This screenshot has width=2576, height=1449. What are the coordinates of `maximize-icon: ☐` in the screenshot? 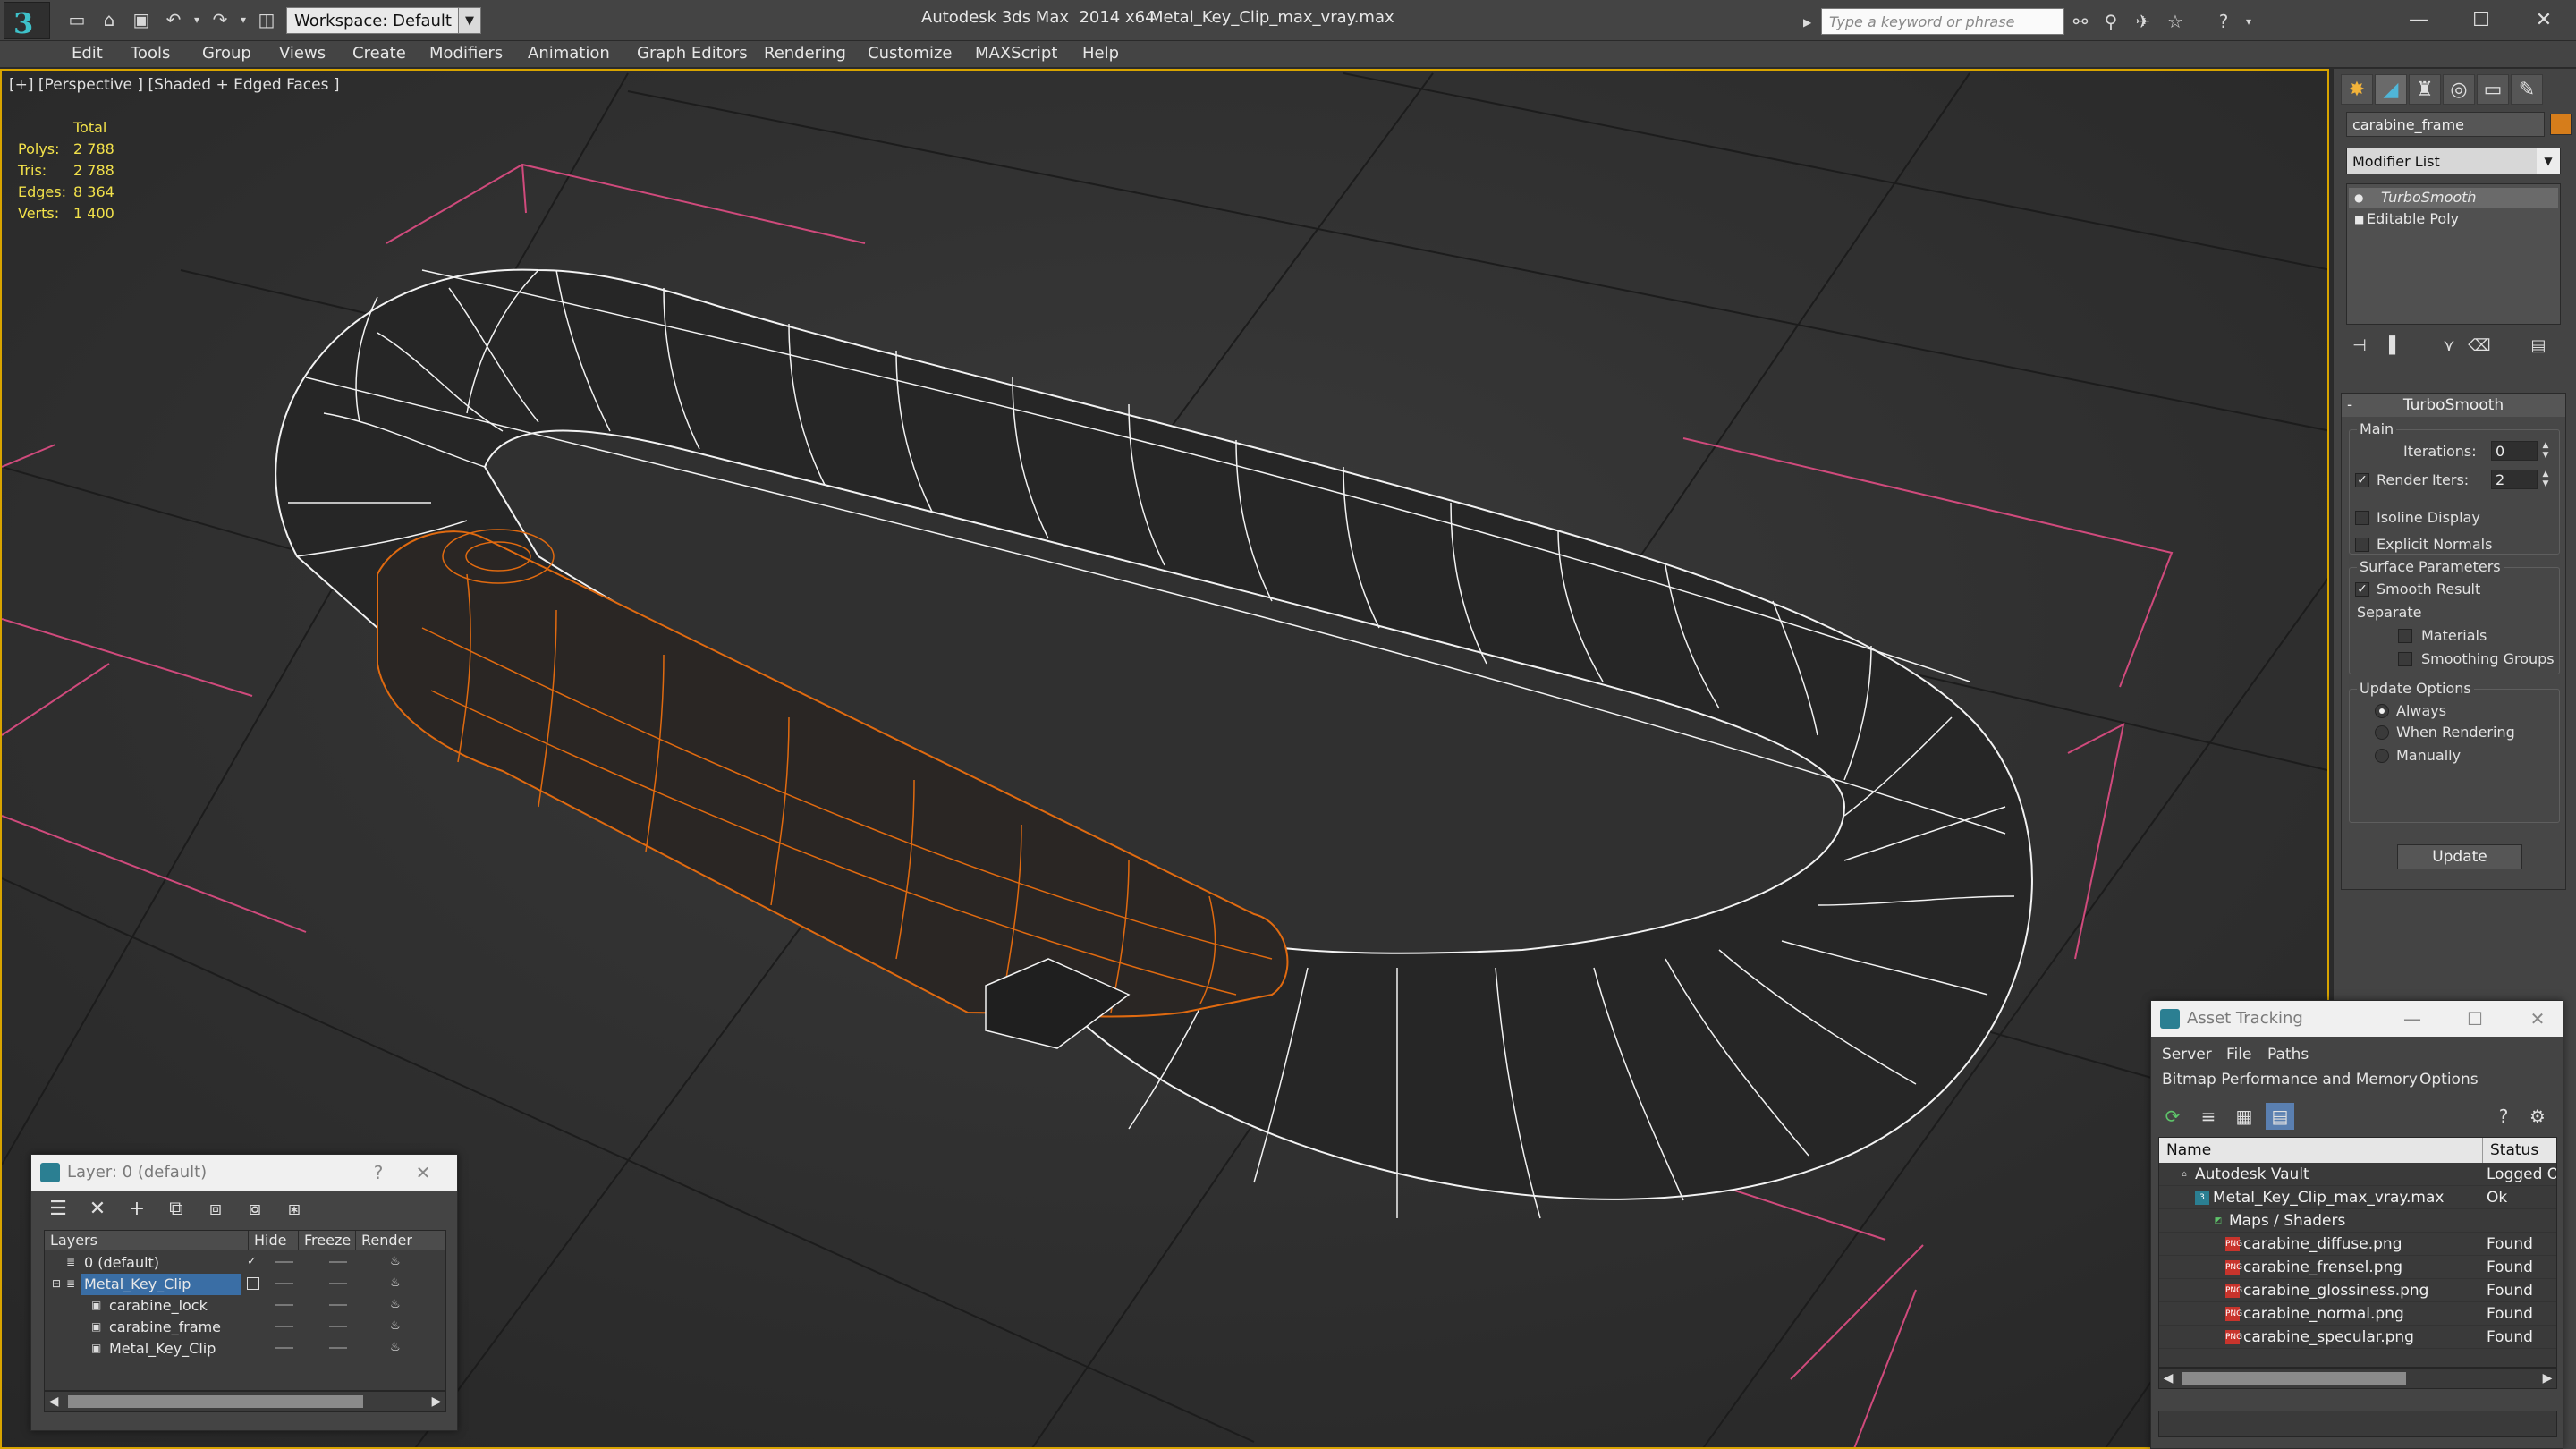 It's located at (2475, 1019).